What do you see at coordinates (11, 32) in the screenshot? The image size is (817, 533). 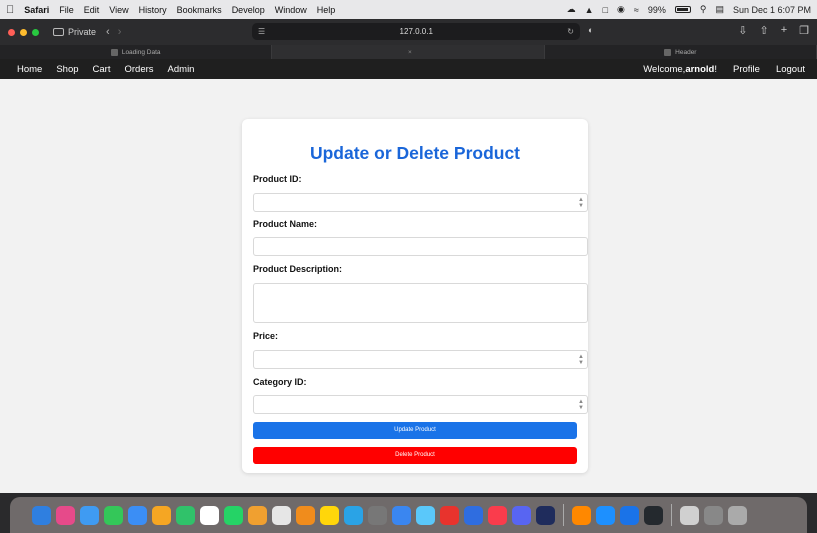 I see `close-window-button` at bounding box center [11, 32].